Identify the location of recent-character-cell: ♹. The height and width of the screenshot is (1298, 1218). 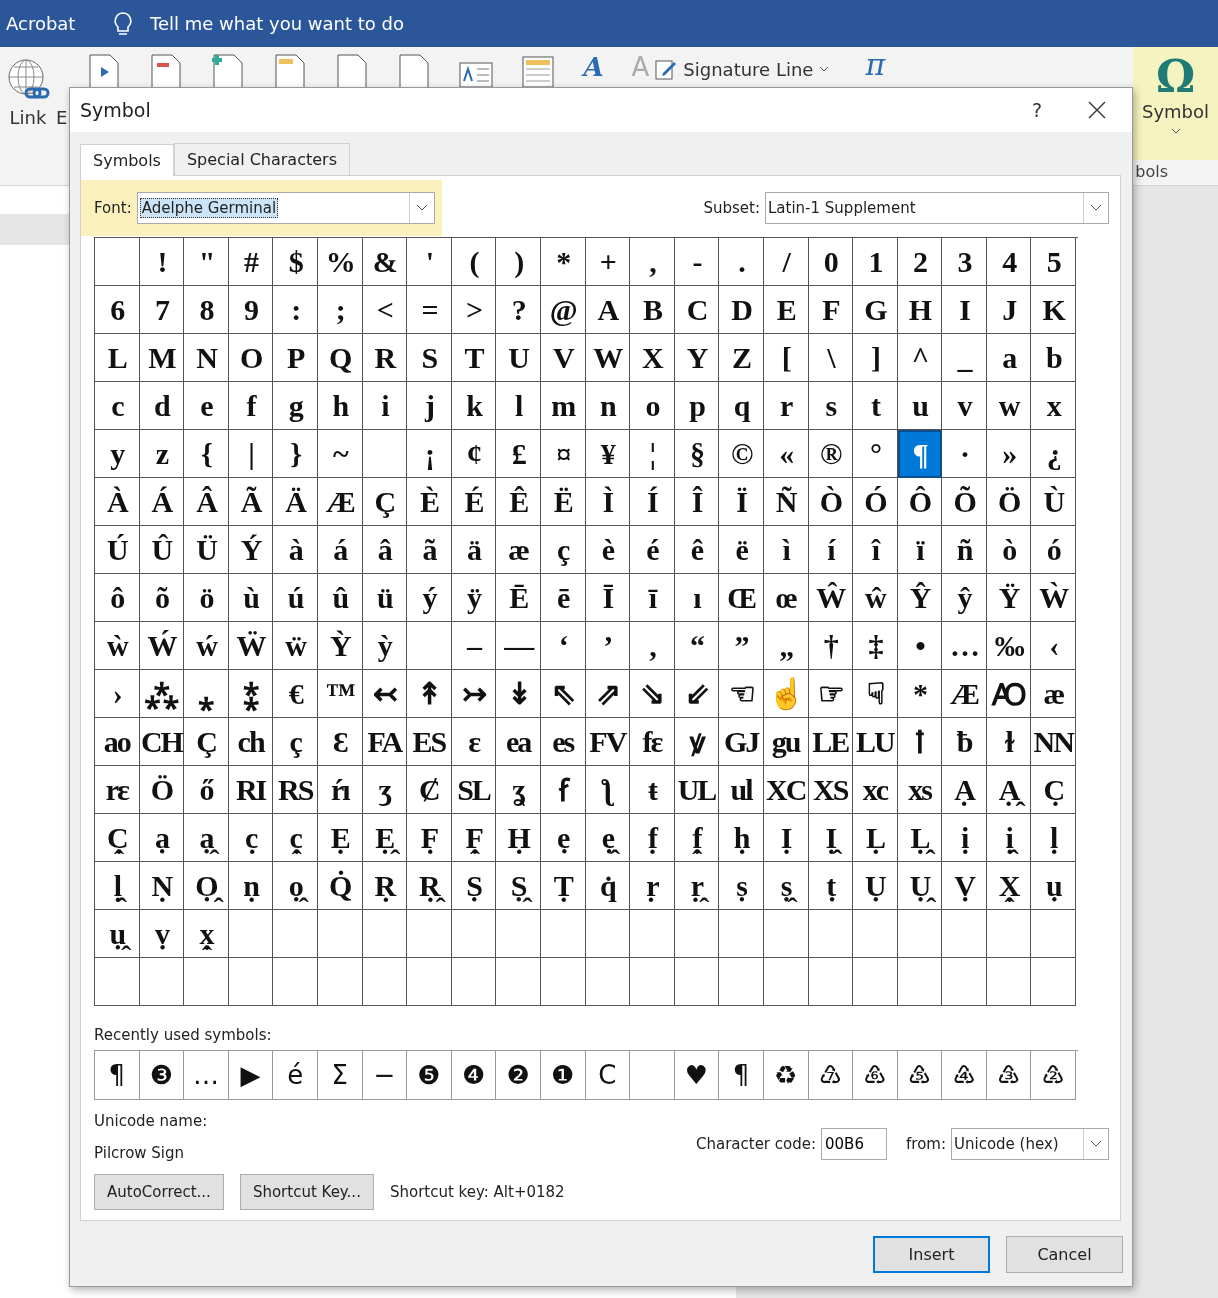
(831, 1075).